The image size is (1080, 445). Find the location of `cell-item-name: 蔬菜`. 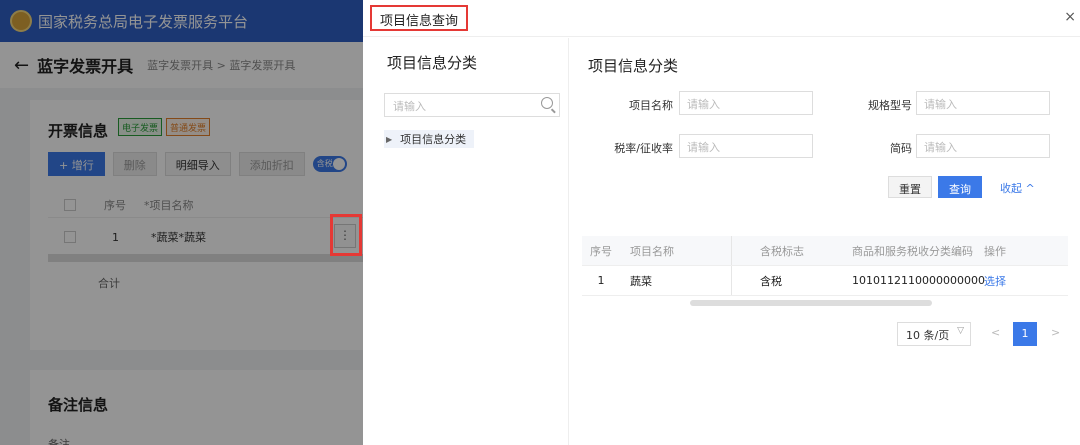

cell-item-name: 蔬菜 is located at coordinates (676, 280).